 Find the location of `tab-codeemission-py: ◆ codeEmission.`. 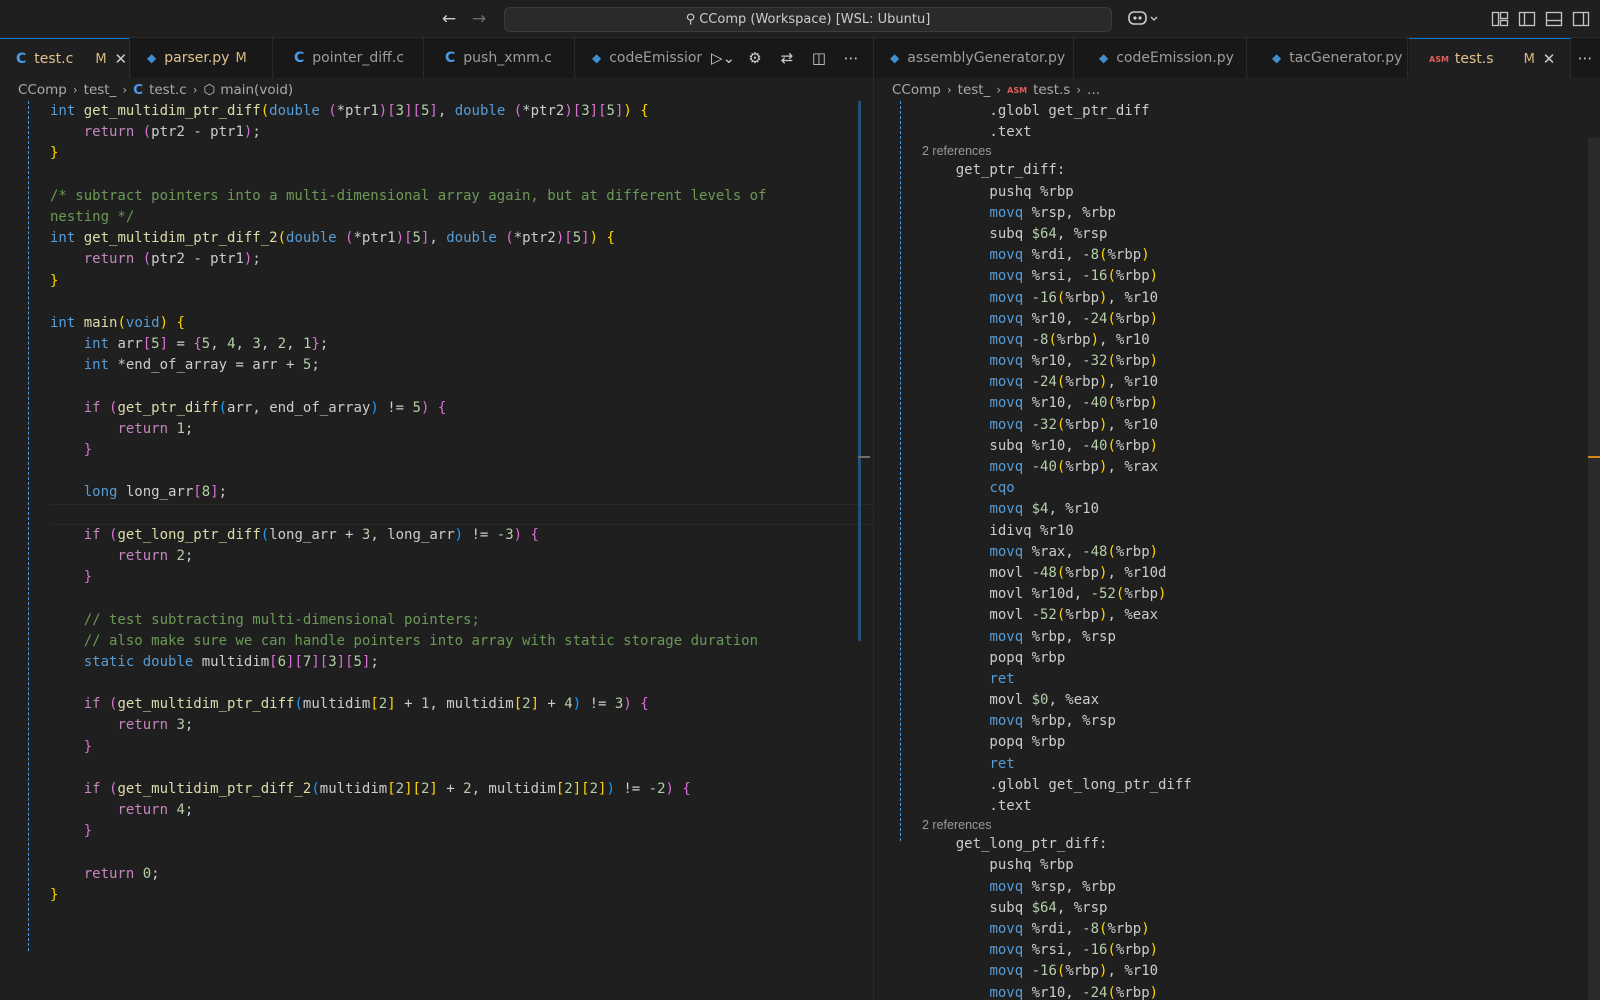

tab-codeemission-py: ◆ codeEmission. is located at coordinates (646, 58).